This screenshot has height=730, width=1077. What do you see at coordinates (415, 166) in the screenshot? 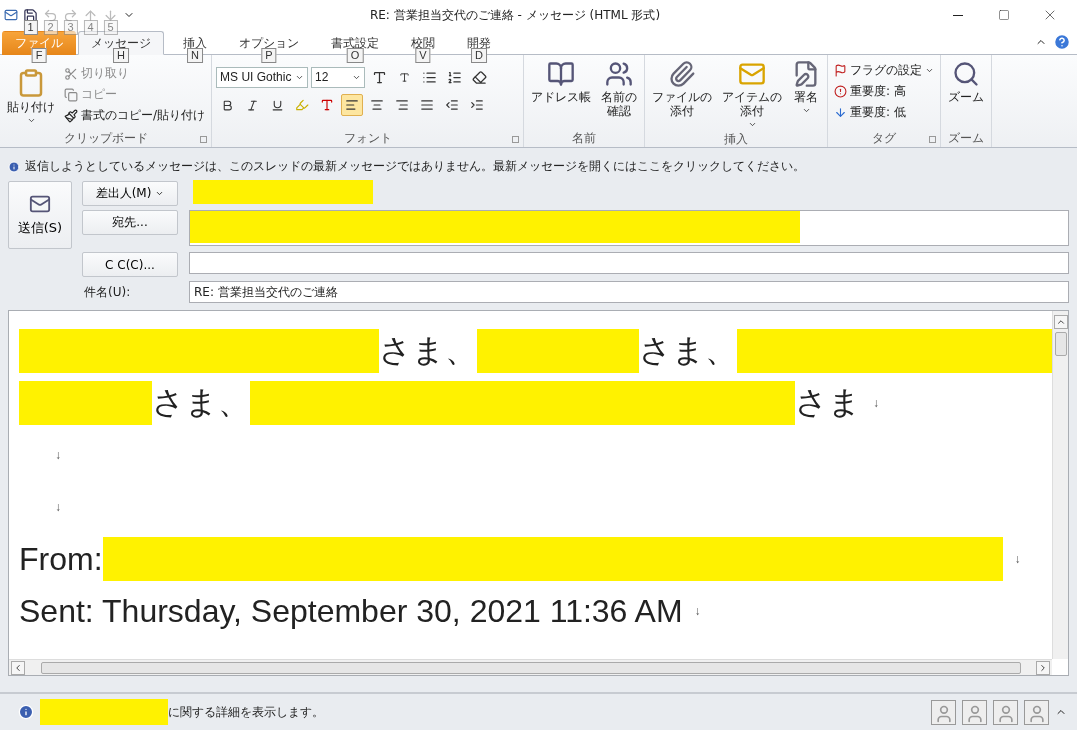
I see `info-message: 返信しようとしているメッセージは、このスレッドの最新メッセージではありません。最新メッセージを開くにはここをクリックしてください。` at bounding box center [415, 166].